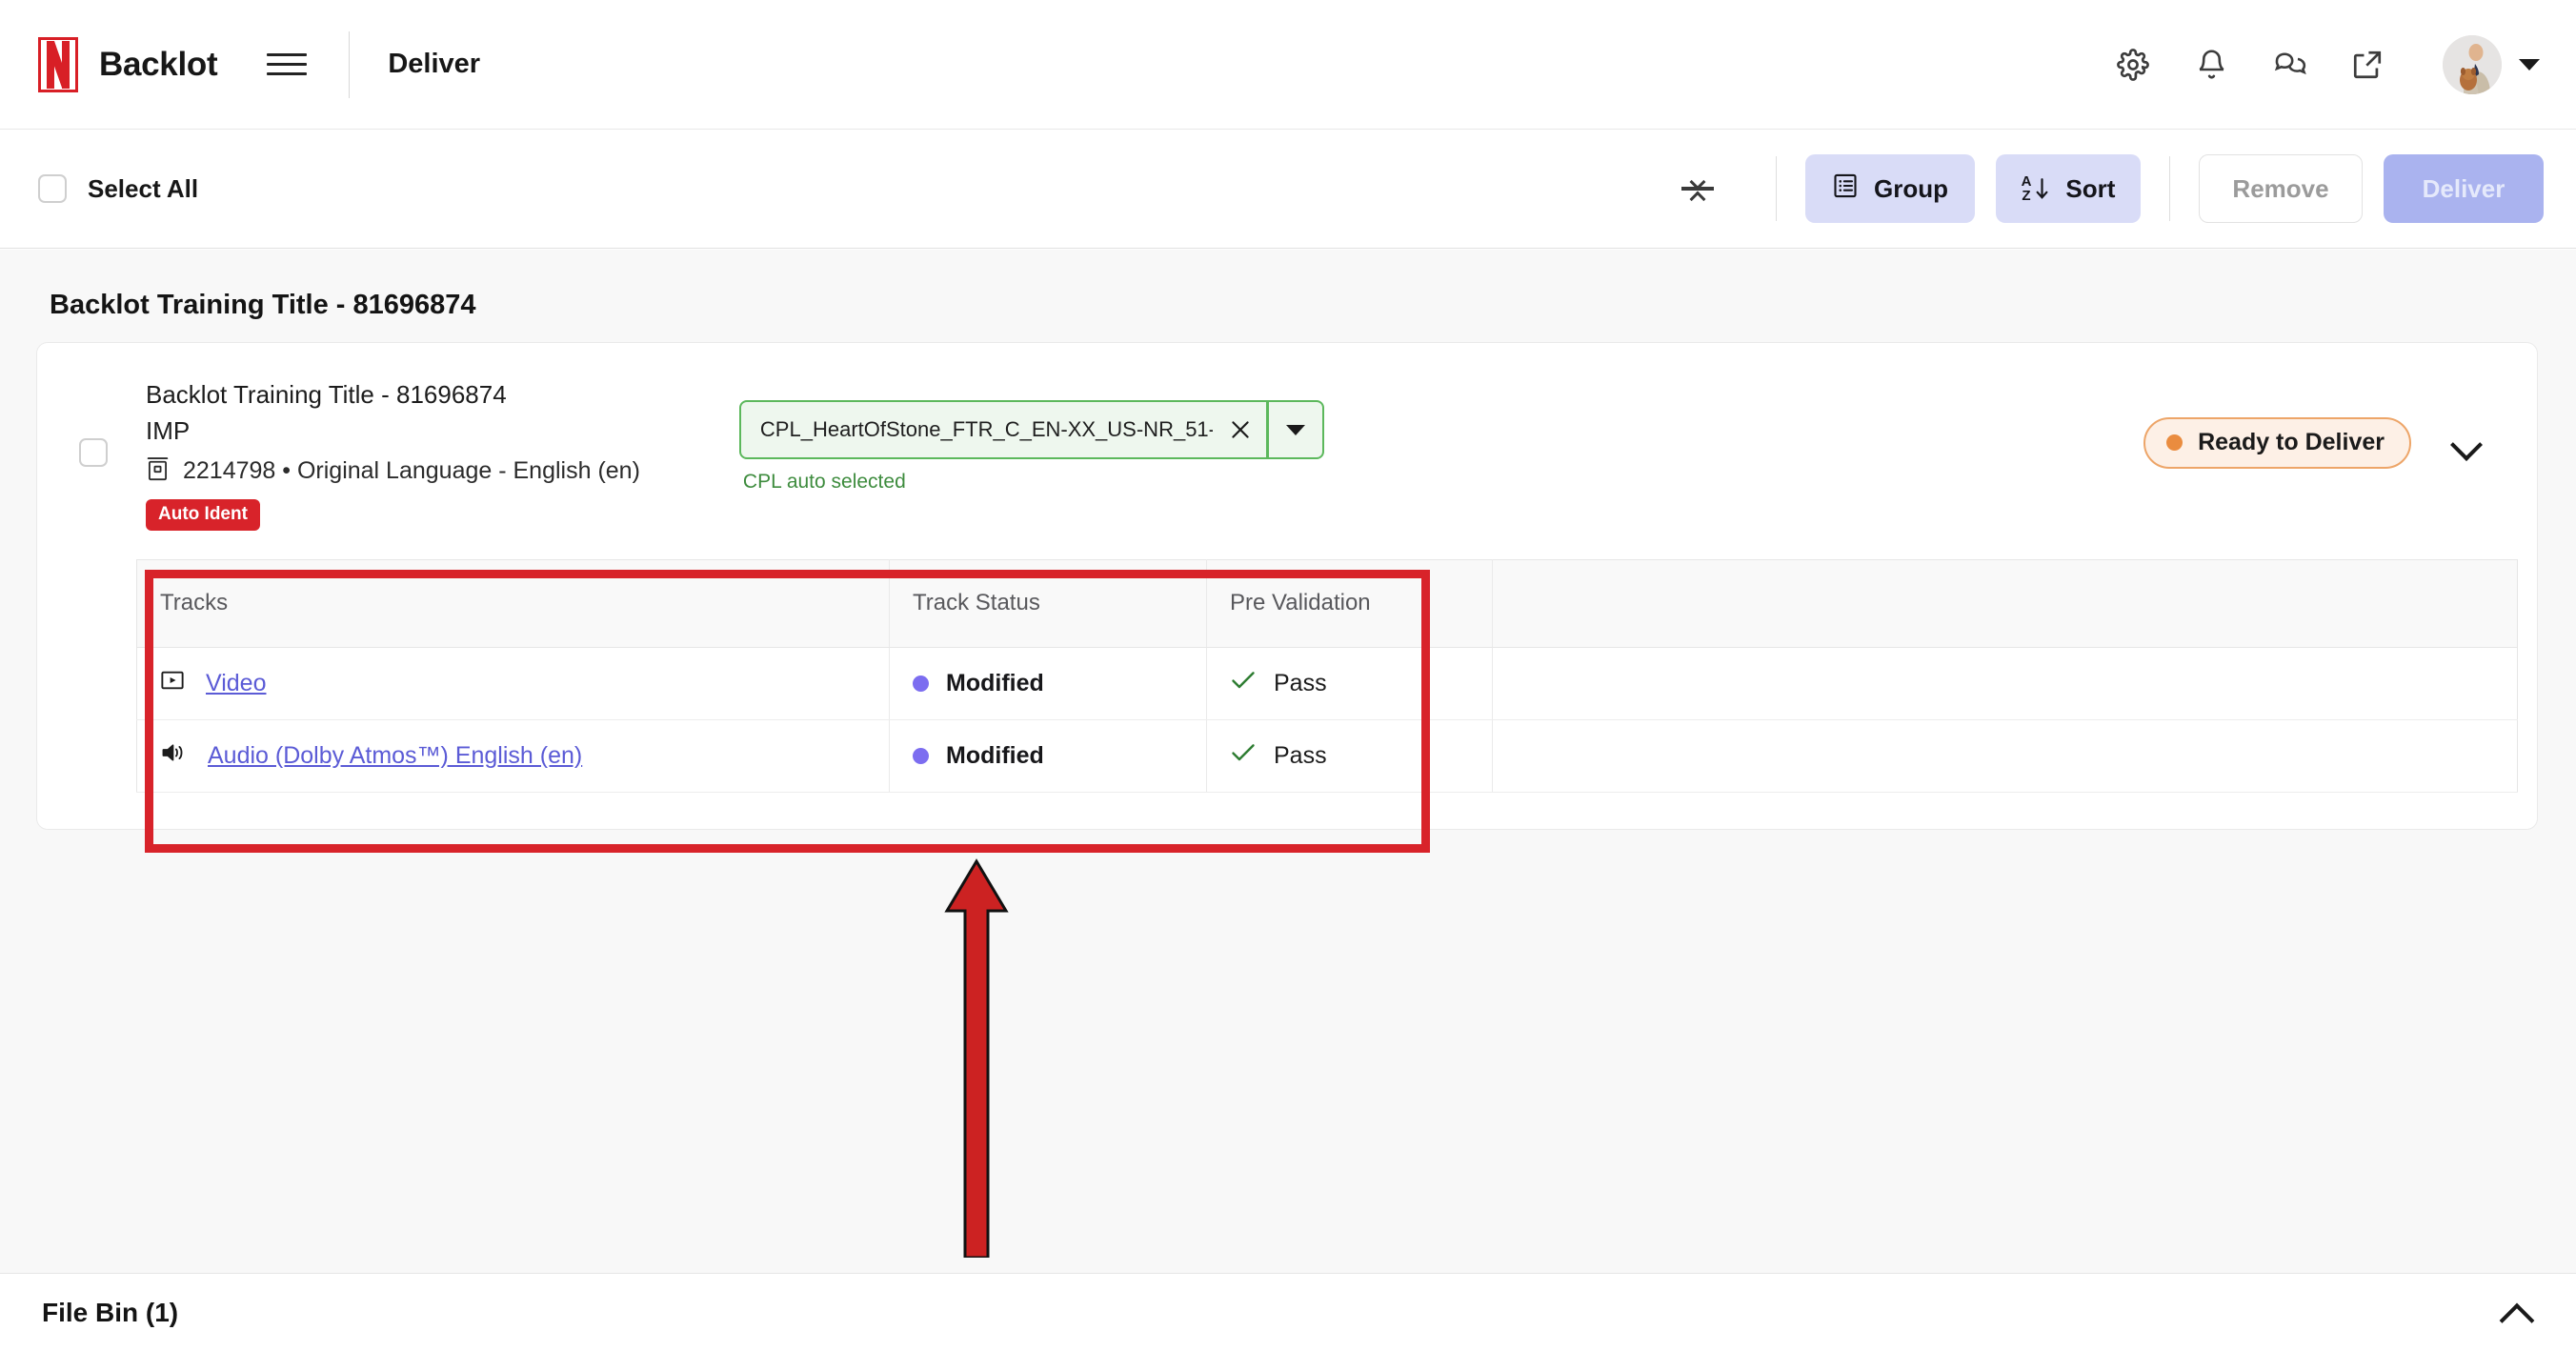 This screenshot has width=2576, height=1351. I want to click on cpl-selector-block: CPL auto selected, so click(1031, 435).